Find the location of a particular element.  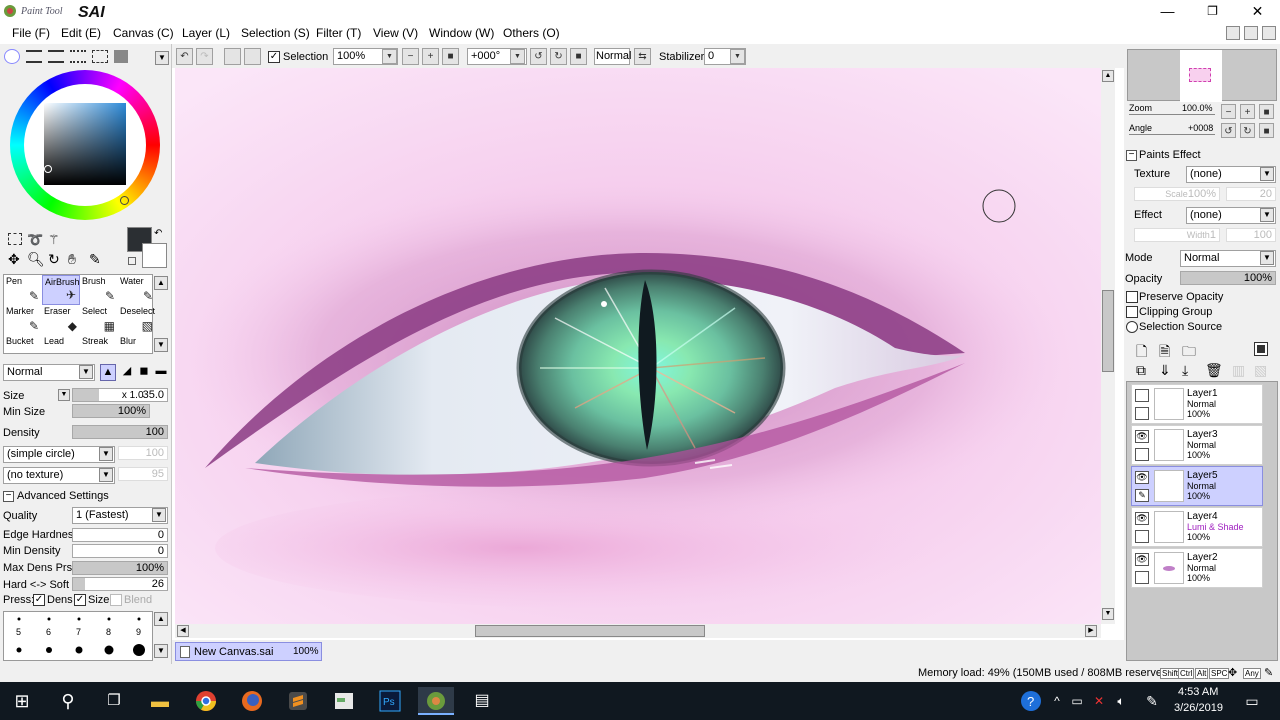

scratchpad-mode-icon is located at coordinates (100, 56).